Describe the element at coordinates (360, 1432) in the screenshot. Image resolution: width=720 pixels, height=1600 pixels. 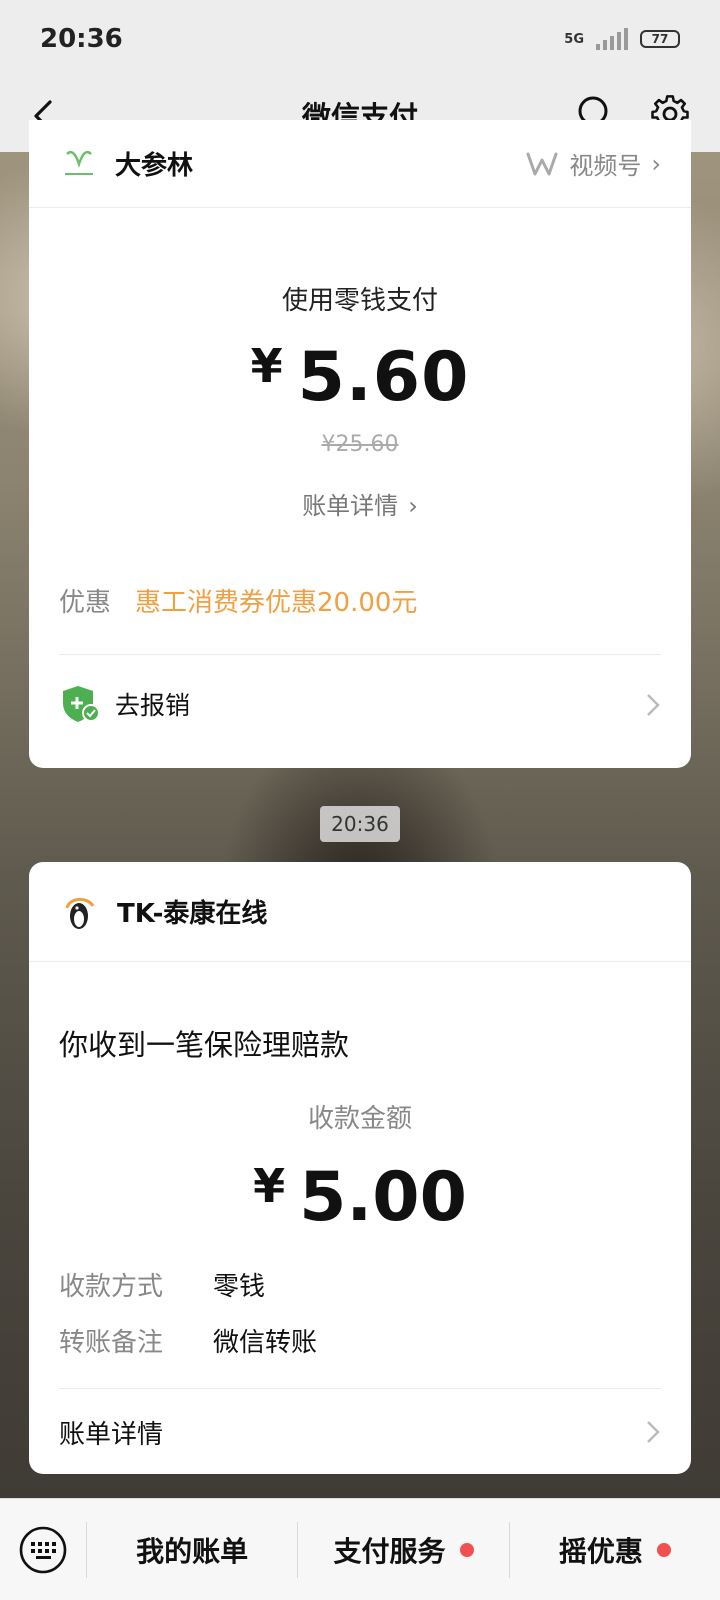
I see `bill-detail-row: 账单详情` at that location.